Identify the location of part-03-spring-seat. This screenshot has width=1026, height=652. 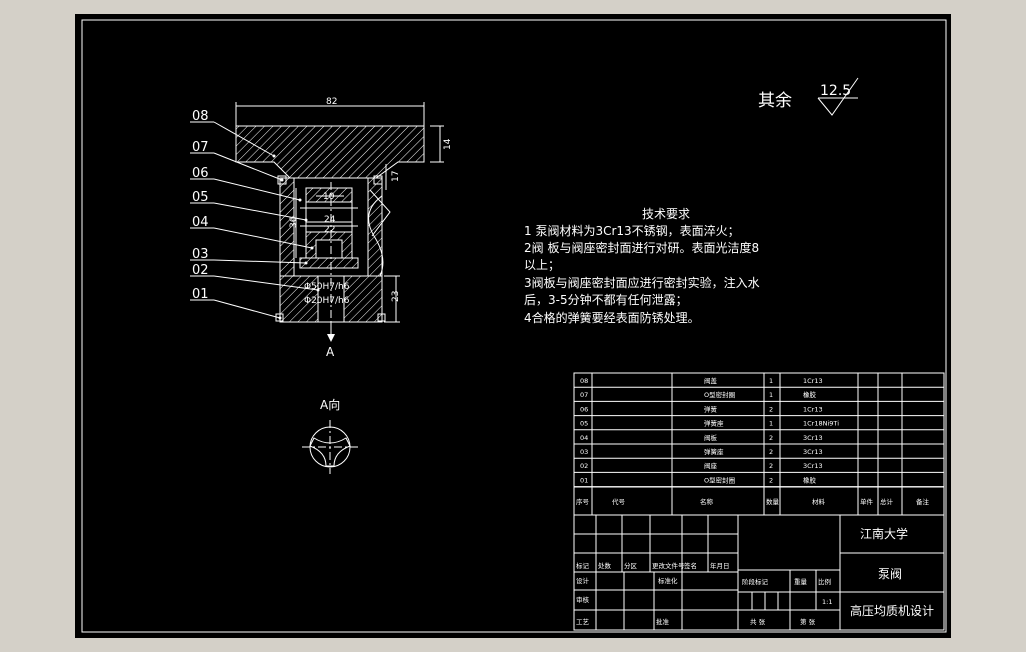
(329, 263).